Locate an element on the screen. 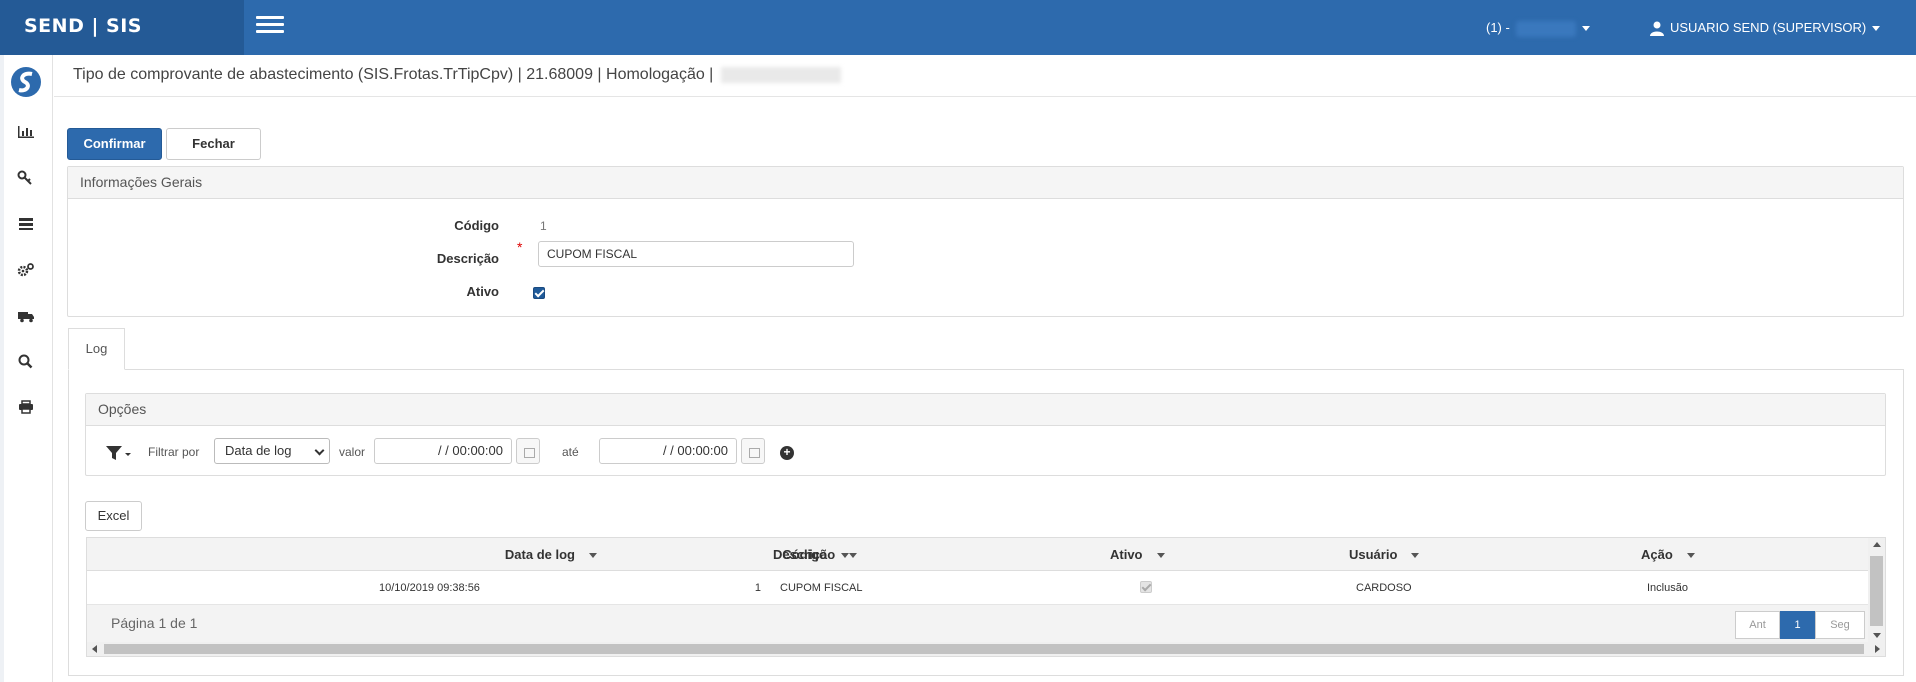 This screenshot has height=682, width=1916. sidebar is located at coordinates (26, 368).